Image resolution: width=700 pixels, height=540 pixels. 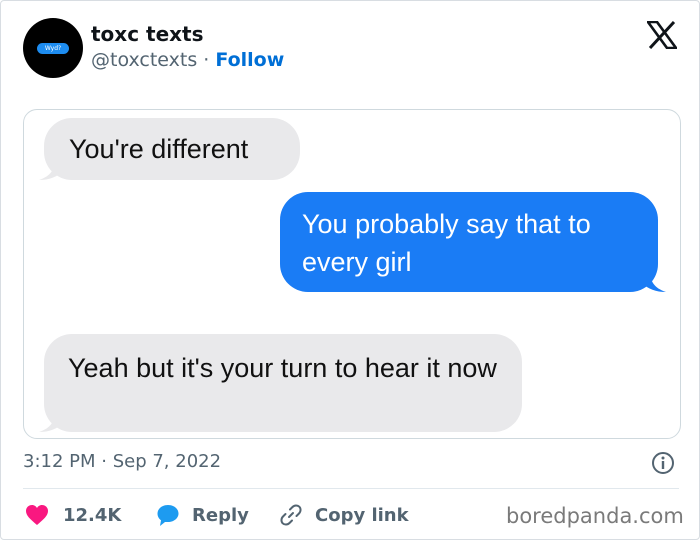 I want to click on message-bubble-sent: You probably say that to every girl, so click(x=469, y=242).